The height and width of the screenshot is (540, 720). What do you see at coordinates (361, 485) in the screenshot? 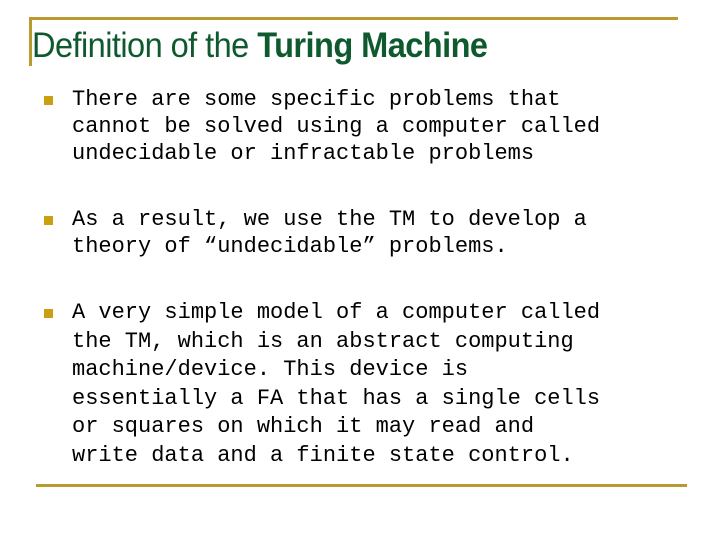
I see `footer-rule` at bounding box center [361, 485].